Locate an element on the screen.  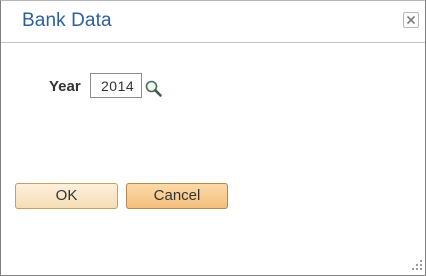
resize-grip-icon is located at coordinates (417, 265).